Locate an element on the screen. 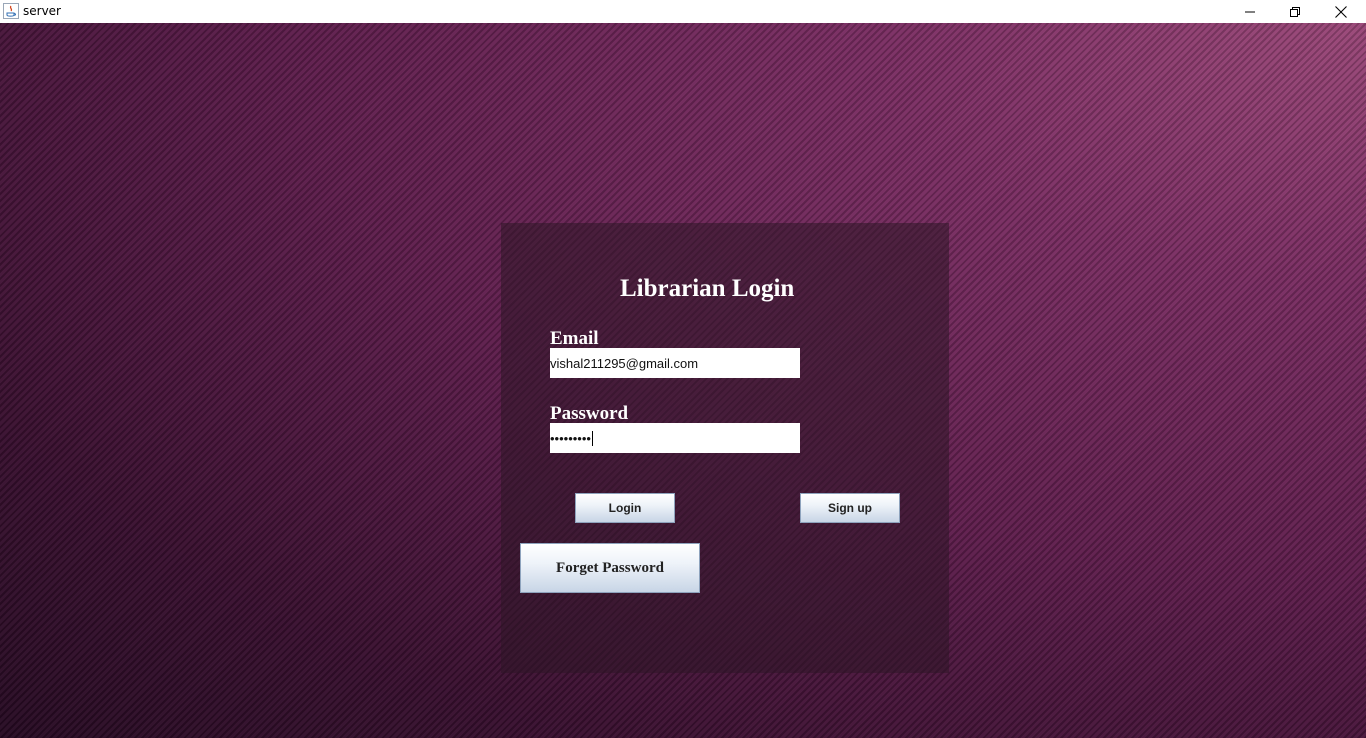  restore-button is located at coordinates (1295, 11).